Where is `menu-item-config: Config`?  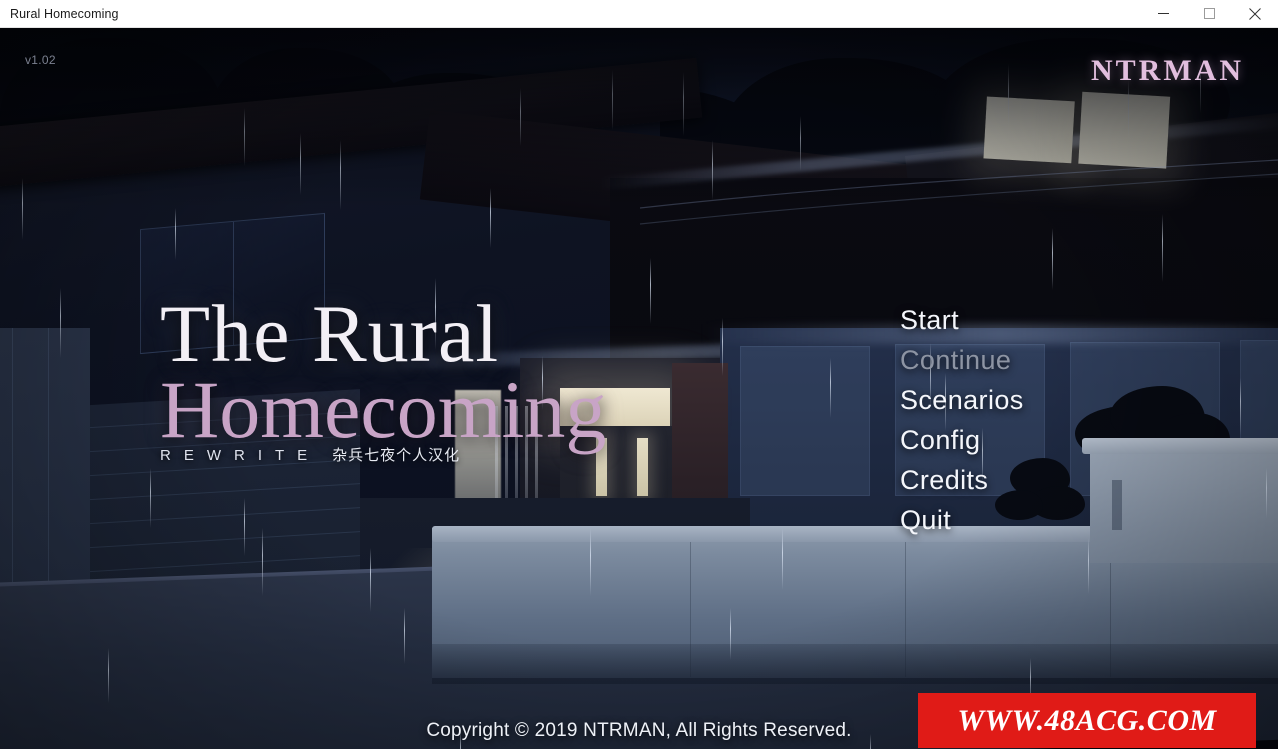
menu-item-config: Config is located at coordinates (940, 440).